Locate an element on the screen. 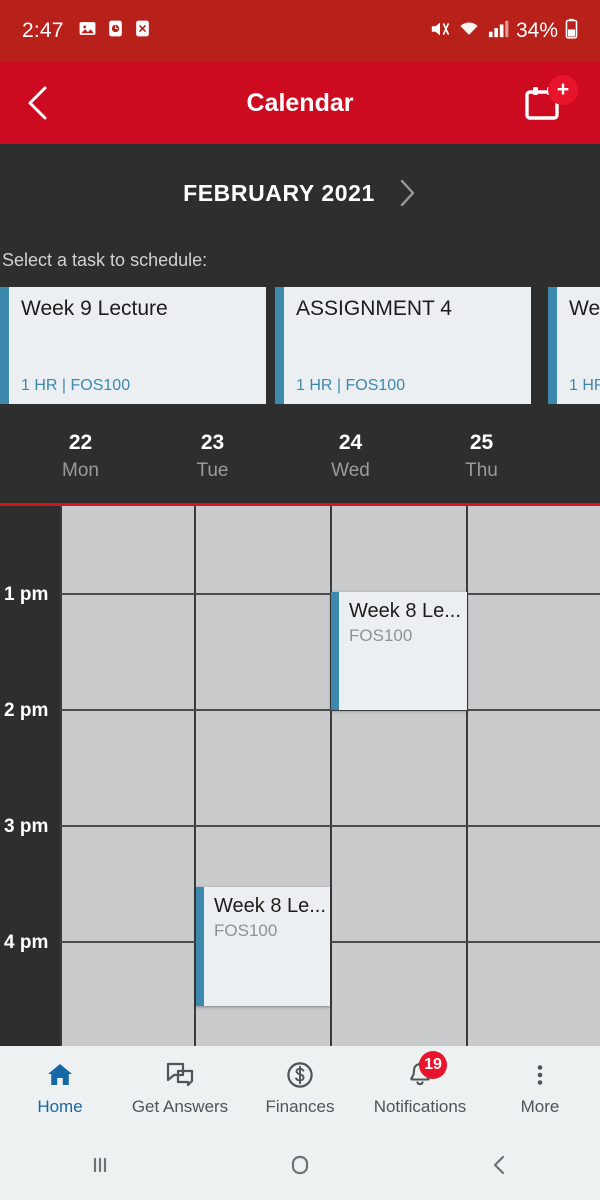 The width and height of the screenshot is (600, 1200). back-icon is located at coordinates (500, 1165).